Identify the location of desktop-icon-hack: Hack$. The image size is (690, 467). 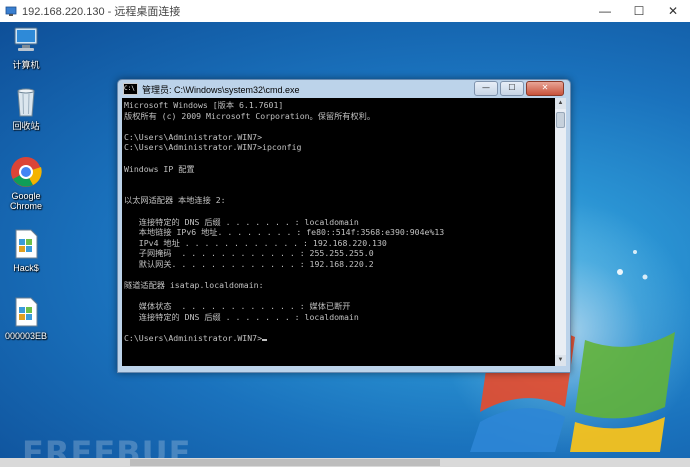
(26, 250).